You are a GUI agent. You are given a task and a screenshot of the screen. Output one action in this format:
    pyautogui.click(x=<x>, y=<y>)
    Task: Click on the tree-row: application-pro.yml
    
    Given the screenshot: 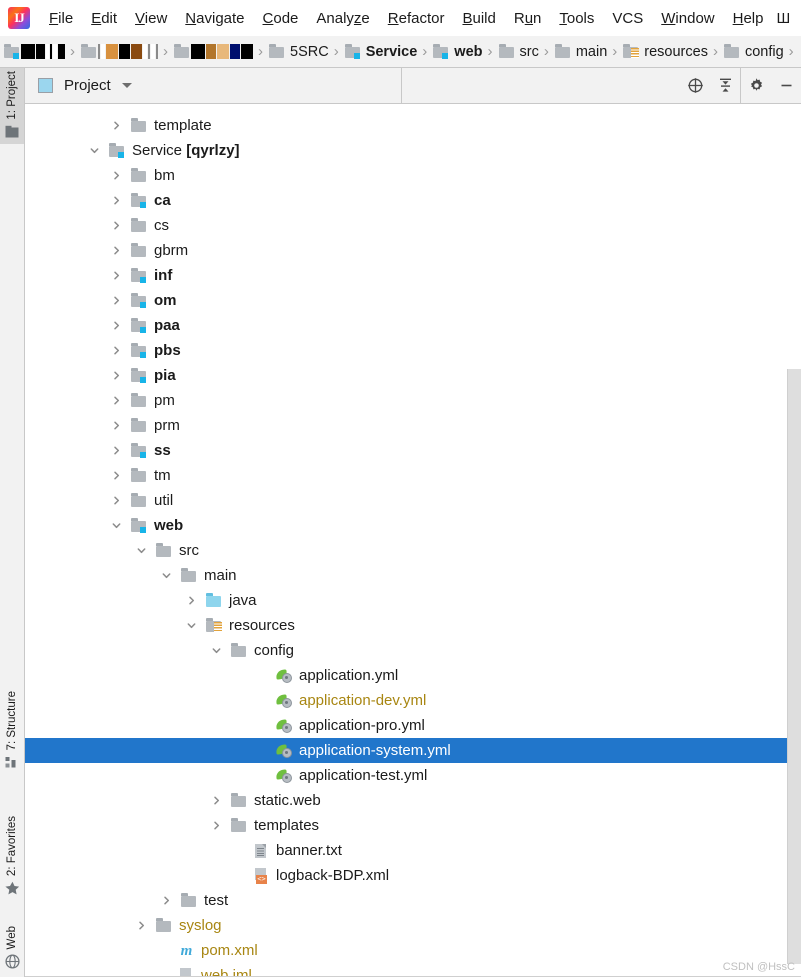 What is the action you would take?
    pyautogui.click(x=413, y=725)
    